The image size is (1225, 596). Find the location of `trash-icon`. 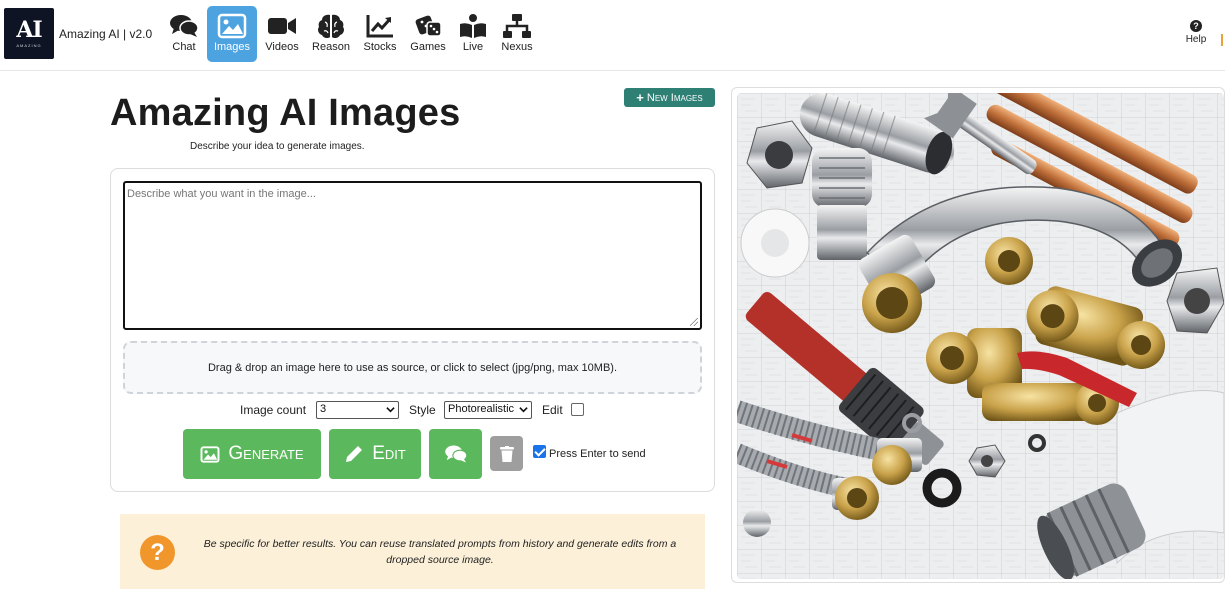

trash-icon is located at coordinates (506, 453).